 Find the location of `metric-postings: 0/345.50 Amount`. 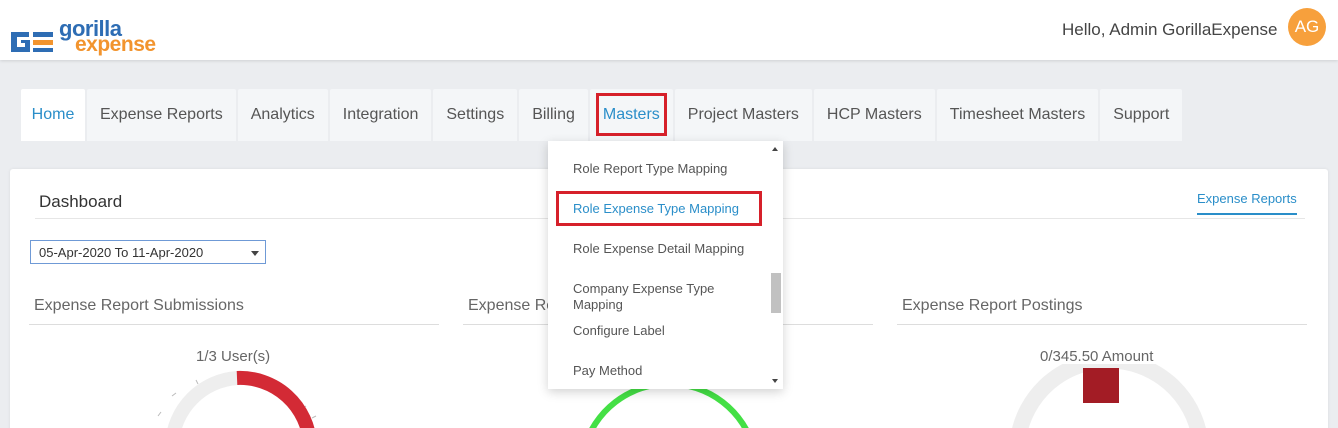

metric-postings: 0/345.50 Amount is located at coordinates (1097, 356).